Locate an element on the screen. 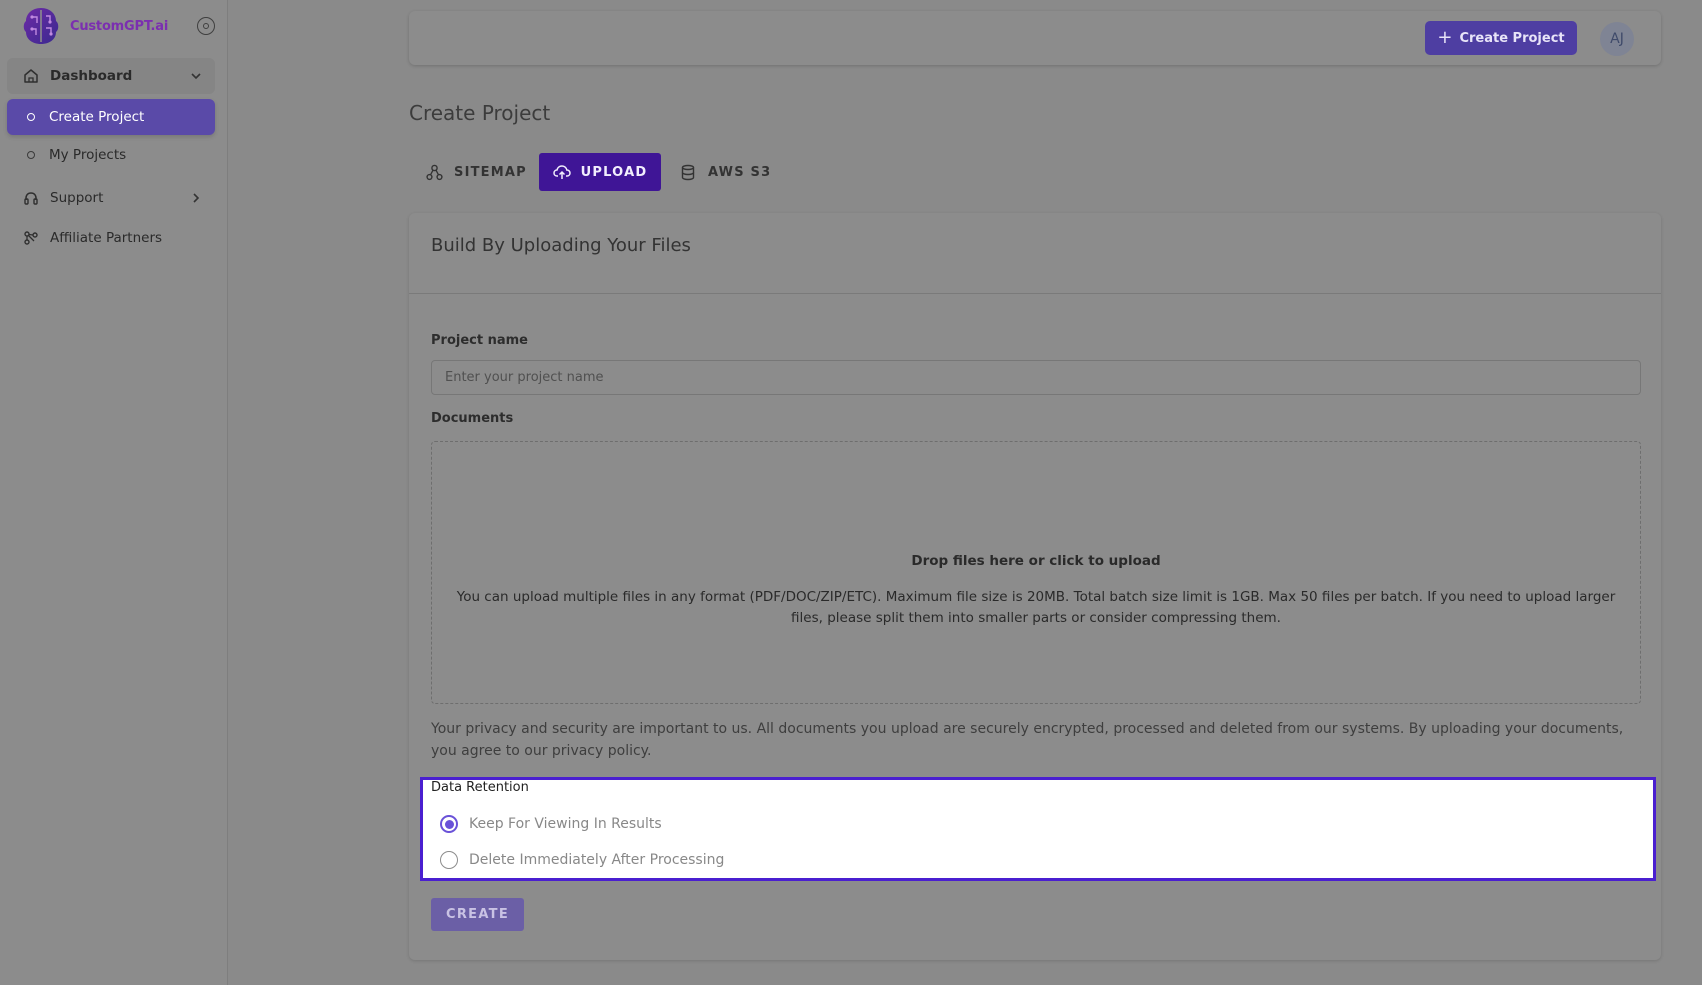  share-nodes-icon is located at coordinates (31, 238).